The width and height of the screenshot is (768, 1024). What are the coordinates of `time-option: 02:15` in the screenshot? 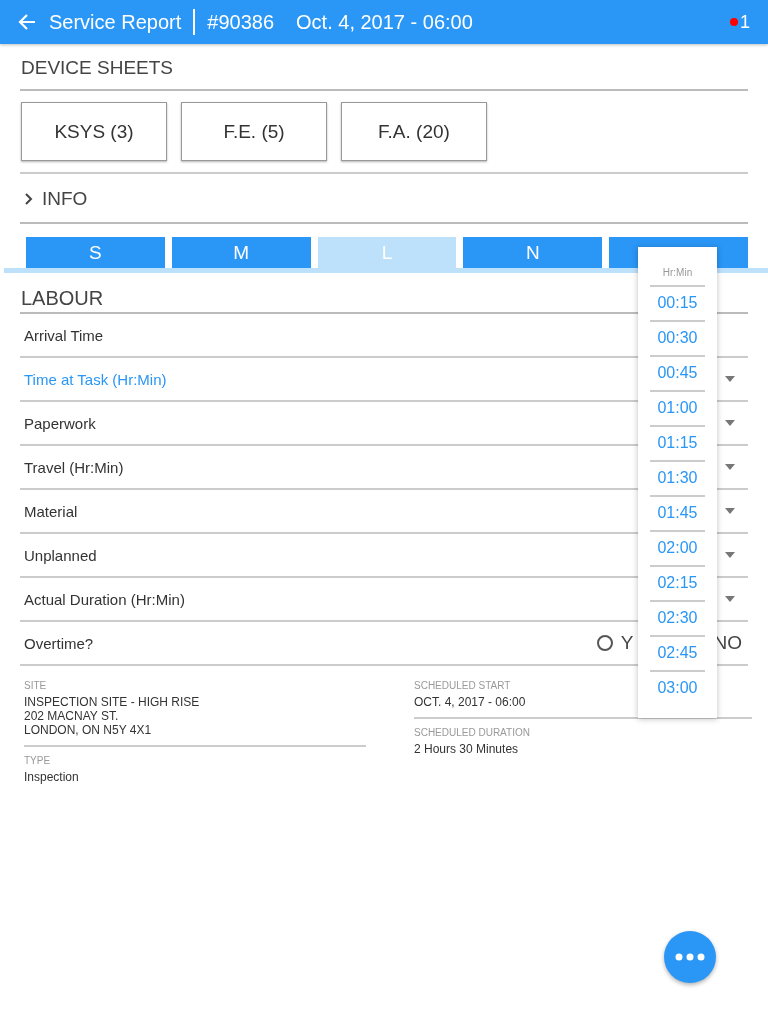 It's located at (677, 582).